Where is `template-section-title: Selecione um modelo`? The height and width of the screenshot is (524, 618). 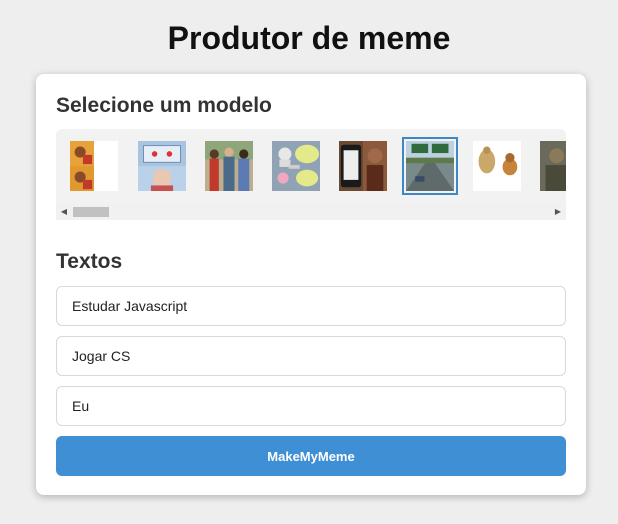
template-section-title: Selecione um modelo is located at coordinates (164, 105).